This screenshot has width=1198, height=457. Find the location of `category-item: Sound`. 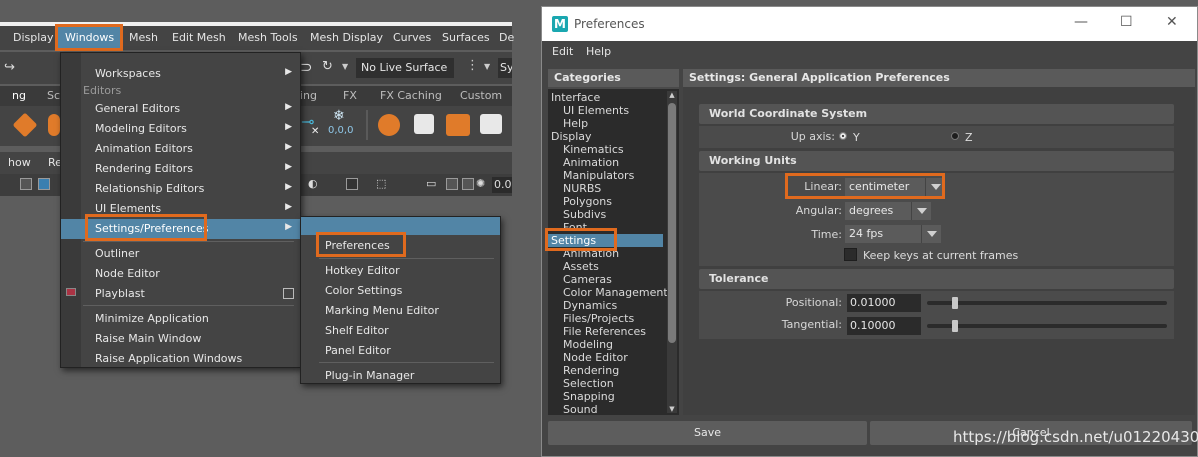

category-item: Sound is located at coordinates (580, 409).